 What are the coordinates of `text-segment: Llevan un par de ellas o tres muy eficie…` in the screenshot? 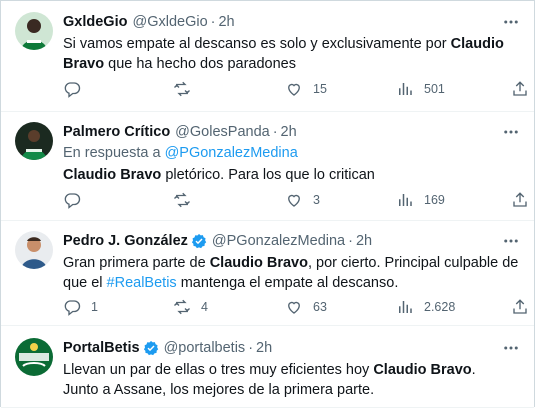 It's located at (218, 370).